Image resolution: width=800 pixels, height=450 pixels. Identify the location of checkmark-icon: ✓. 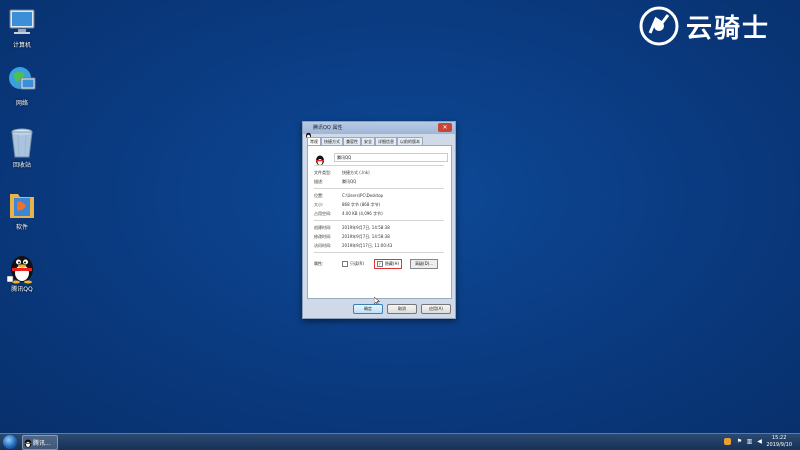
(379, 264).